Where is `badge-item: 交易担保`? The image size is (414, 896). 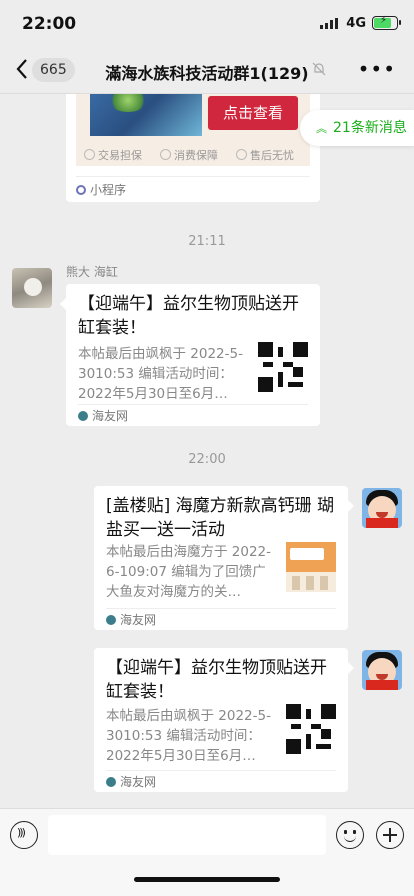
badge-item: 交易担保 is located at coordinates (113, 155).